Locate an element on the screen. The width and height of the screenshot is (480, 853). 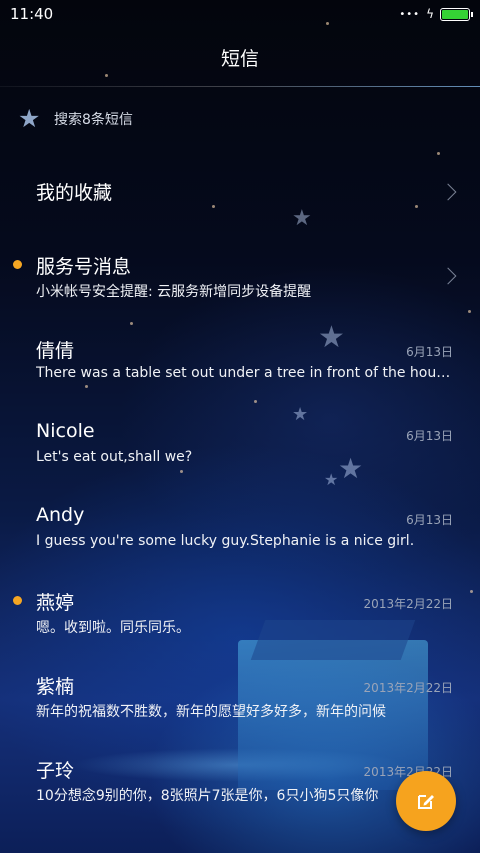
message-preview: 10分想念9别的你，8张照片7张是你，6只小狗5只像你 is located at coordinates (207, 796).